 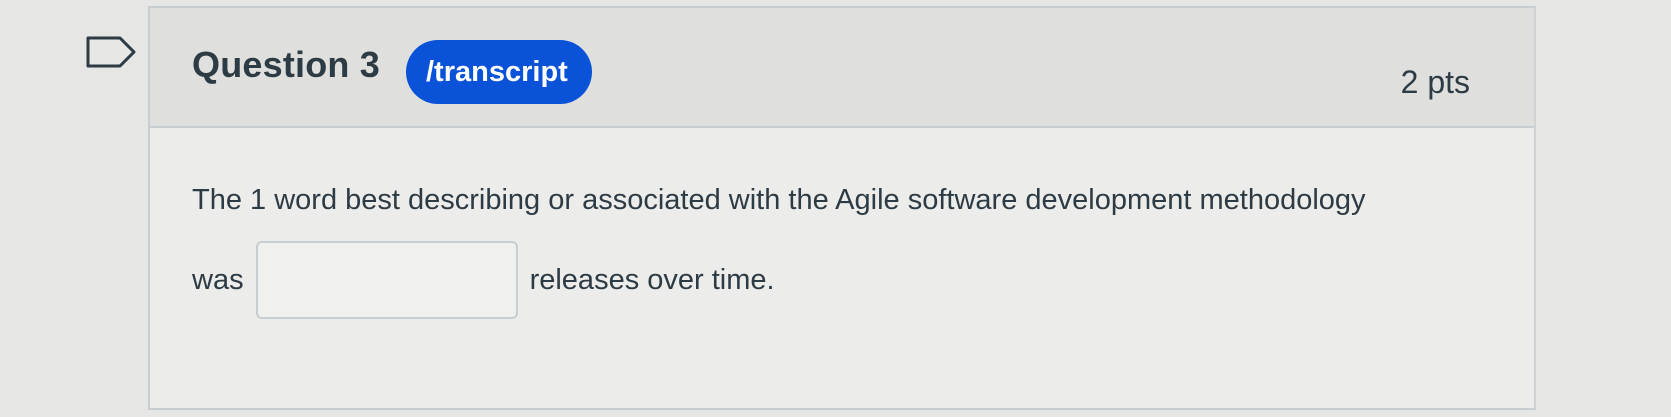 What do you see at coordinates (1435, 82) in the screenshot?
I see `question-points: 2 pts` at bounding box center [1435, 82].